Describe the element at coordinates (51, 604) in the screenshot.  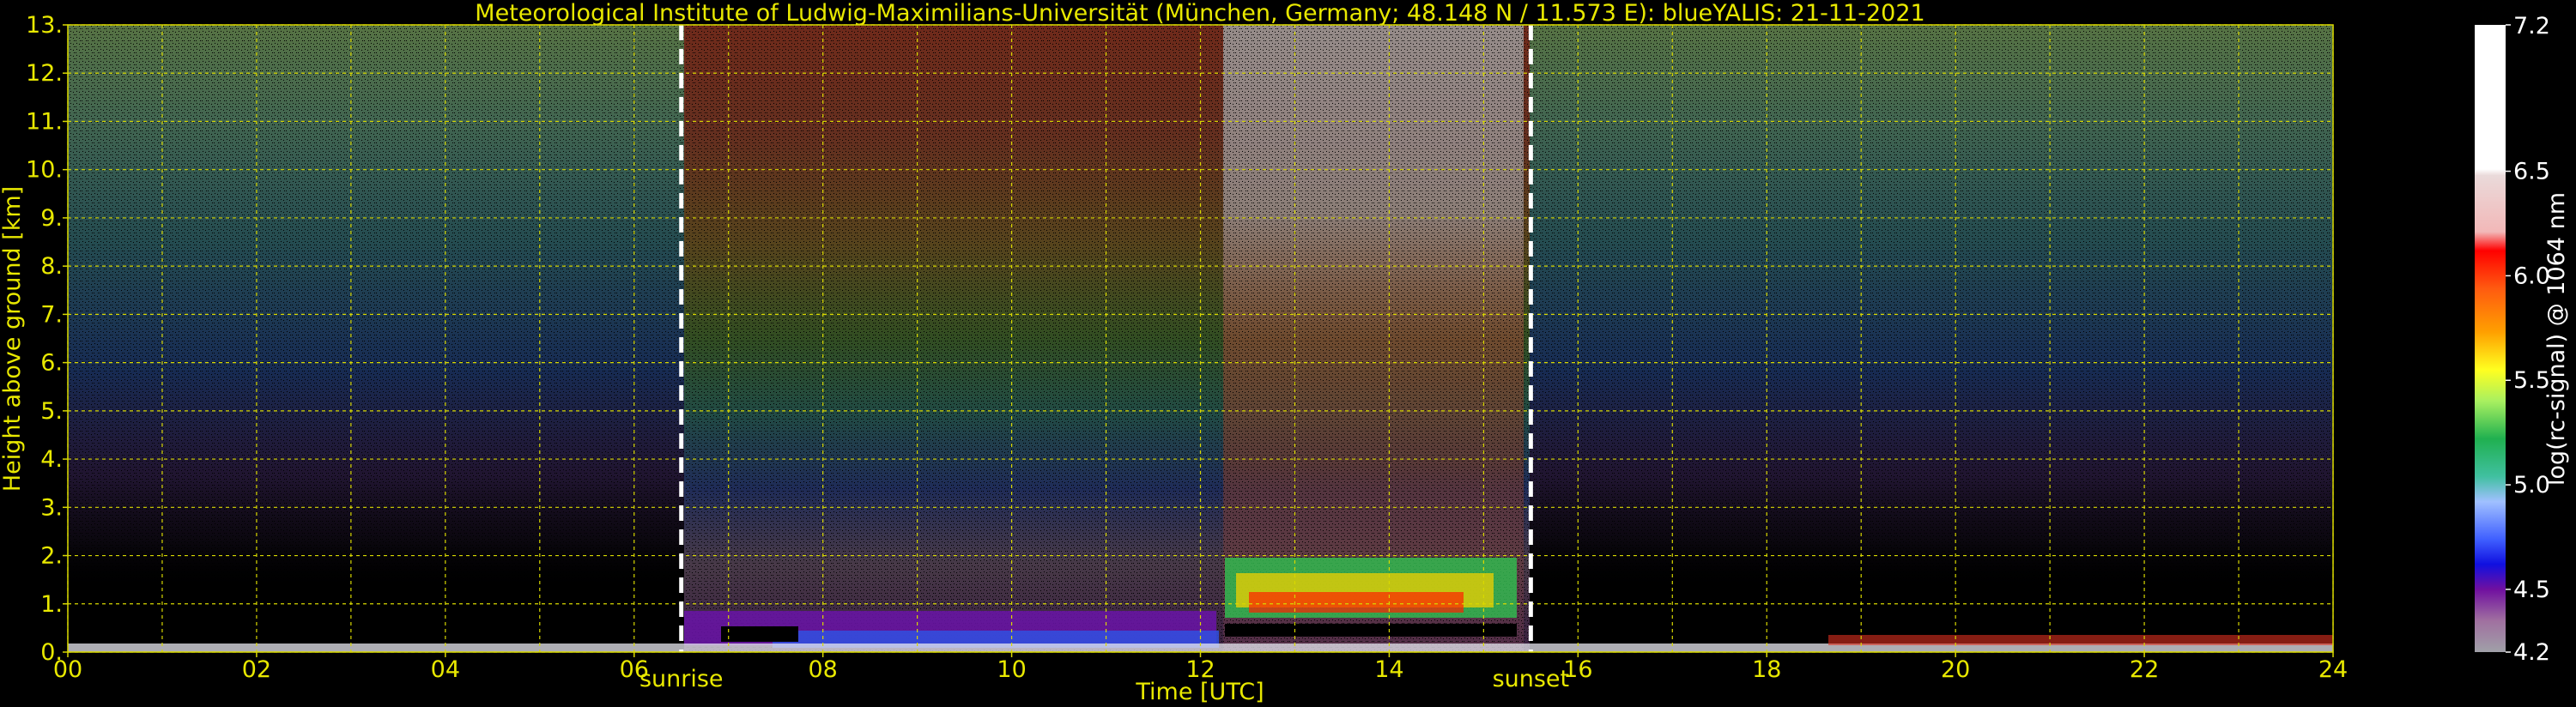
I see `y-tick-label: 1.` at that location.